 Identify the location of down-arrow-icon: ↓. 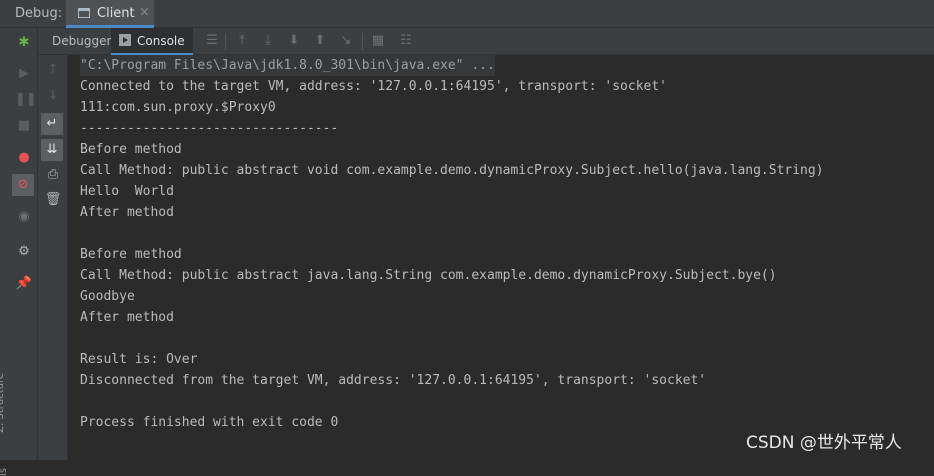
(53, 96).